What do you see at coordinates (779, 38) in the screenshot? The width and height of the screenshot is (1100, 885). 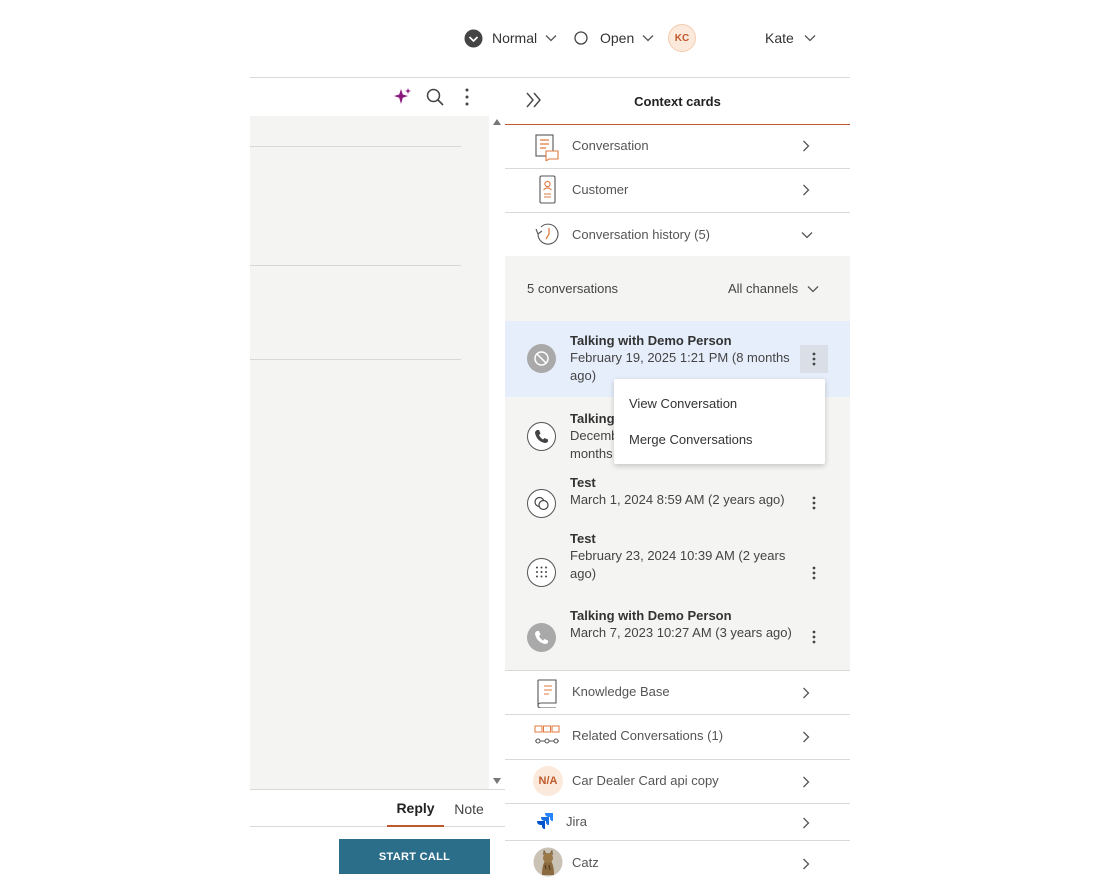 I see `user-name: Kate` at bounding box center [779, 38].